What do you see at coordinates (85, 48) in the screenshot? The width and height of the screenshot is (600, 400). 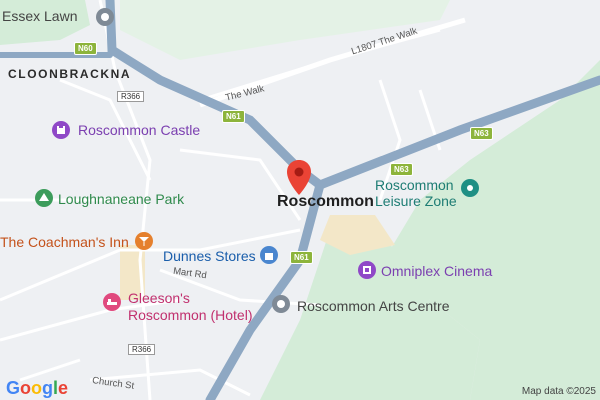 I see `shield-n60: N60` at bounding box center [85, 48].